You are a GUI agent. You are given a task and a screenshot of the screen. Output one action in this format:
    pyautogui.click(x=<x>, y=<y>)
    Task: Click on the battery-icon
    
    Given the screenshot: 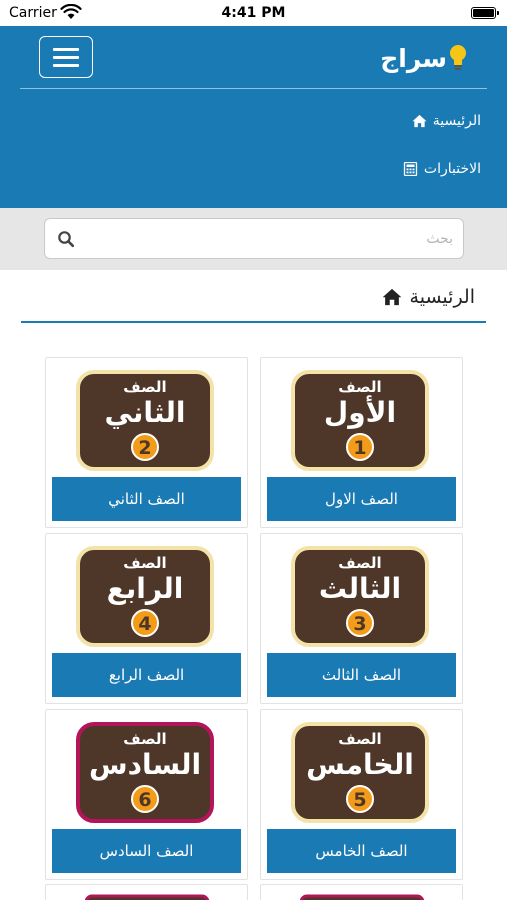 What is the action you would take?
    pyautogui.click(x=485, y=13)
    